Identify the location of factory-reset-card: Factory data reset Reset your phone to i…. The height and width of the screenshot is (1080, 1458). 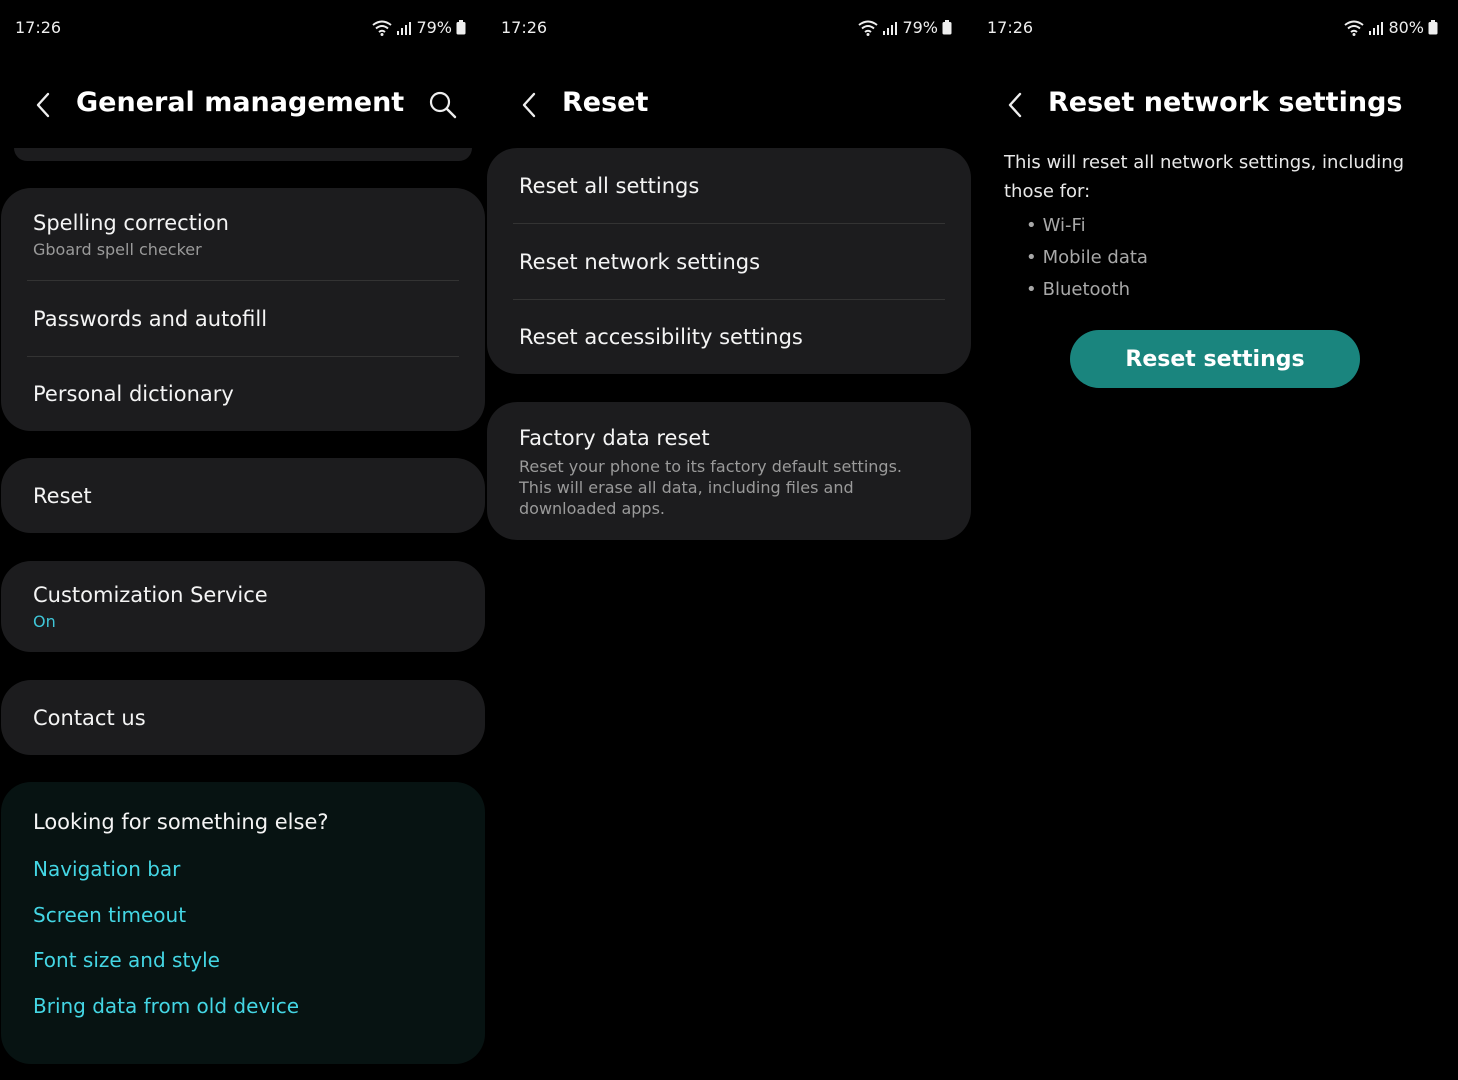
(729, 471).